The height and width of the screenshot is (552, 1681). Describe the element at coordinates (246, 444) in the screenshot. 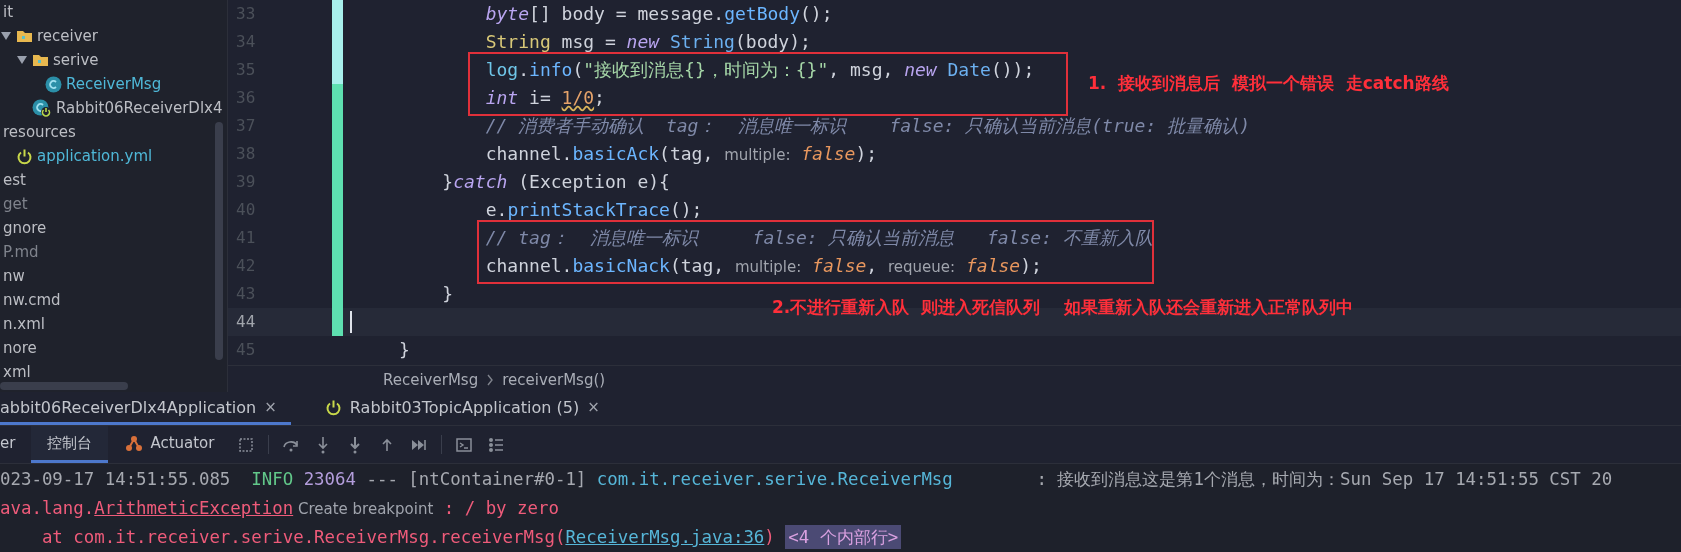

I see `layout-icon` at that location.